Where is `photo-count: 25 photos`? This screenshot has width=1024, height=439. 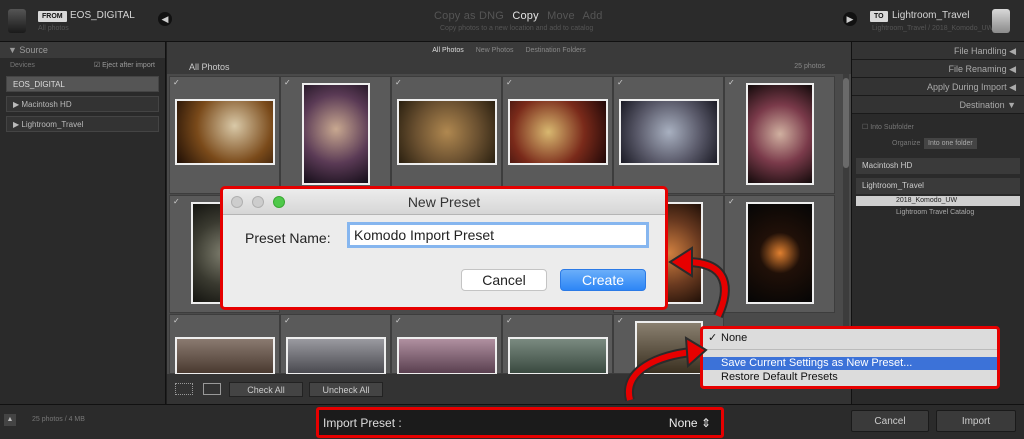 photo-count: 25 photos is located at coordinates (809, 66).